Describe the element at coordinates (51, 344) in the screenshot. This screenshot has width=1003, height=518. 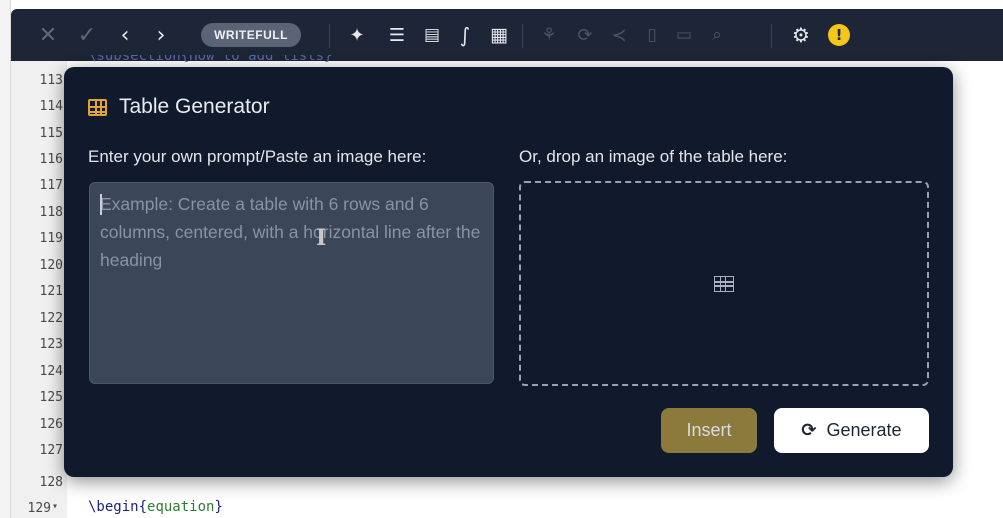
I see `line-number: 123` at that location.